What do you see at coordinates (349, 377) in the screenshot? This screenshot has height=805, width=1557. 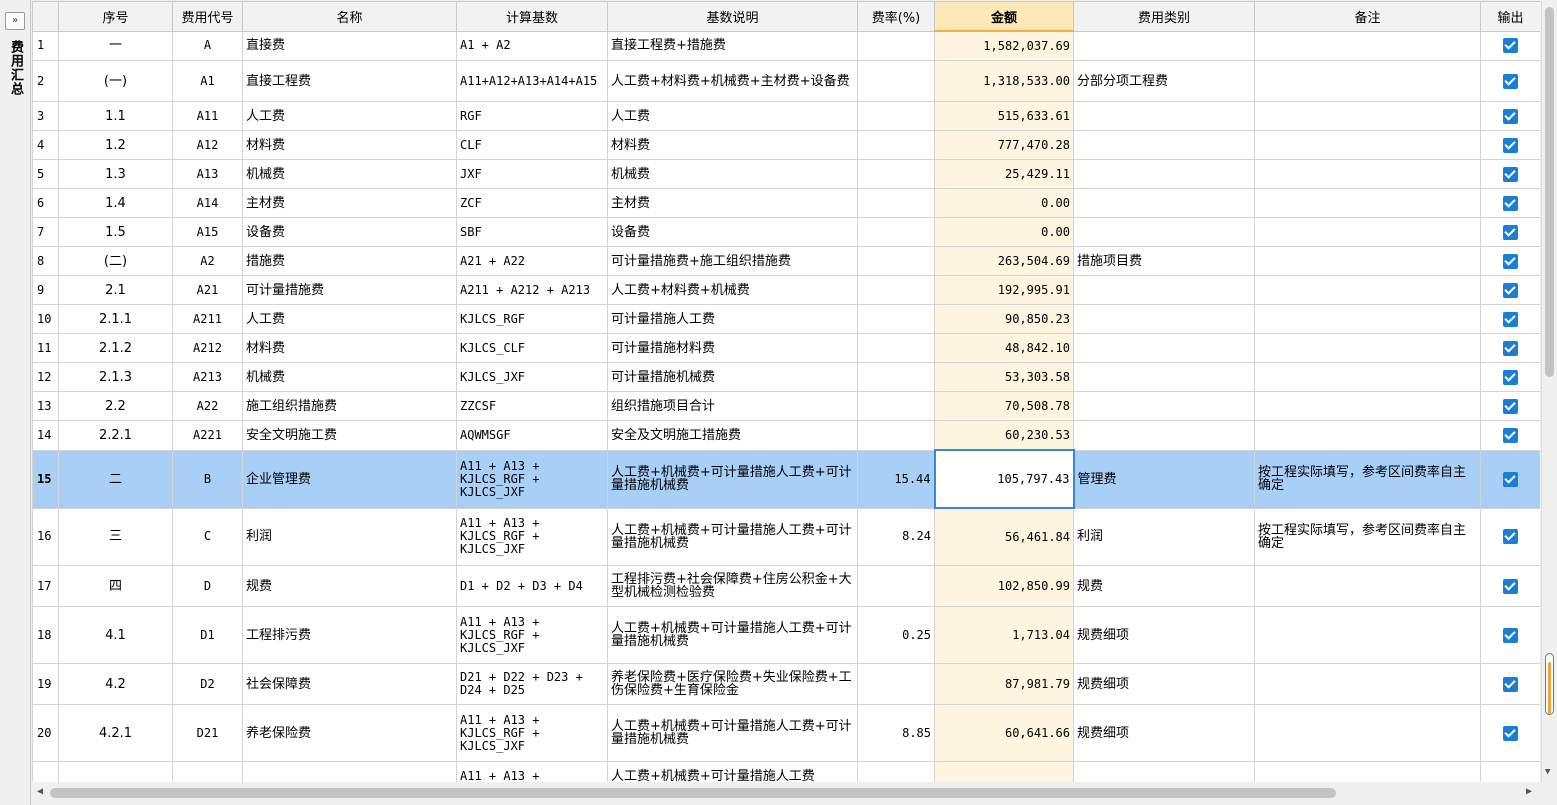 I see `name-cell: 机械费` at bounding box center [349, 377].